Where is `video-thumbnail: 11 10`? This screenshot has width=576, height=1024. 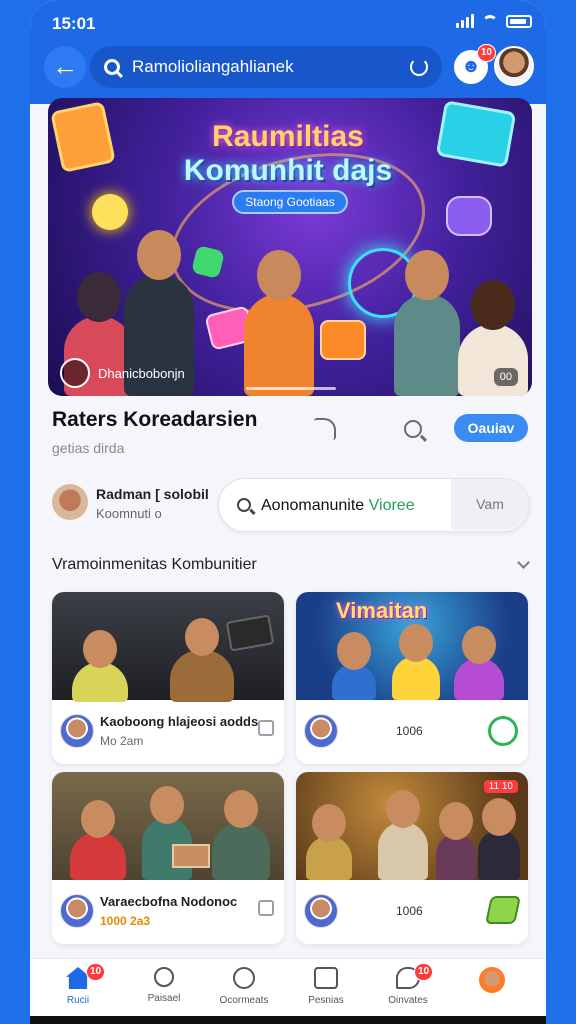
video-thumbnail: 11 10 is located at coordinates (412, 826).